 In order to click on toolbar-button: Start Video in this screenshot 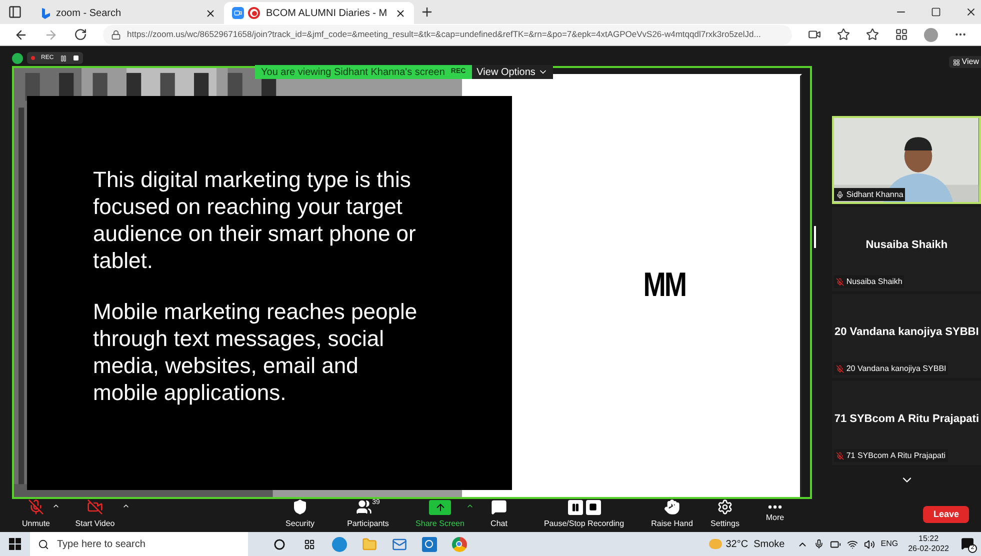, I will do `click(95, 514)`.